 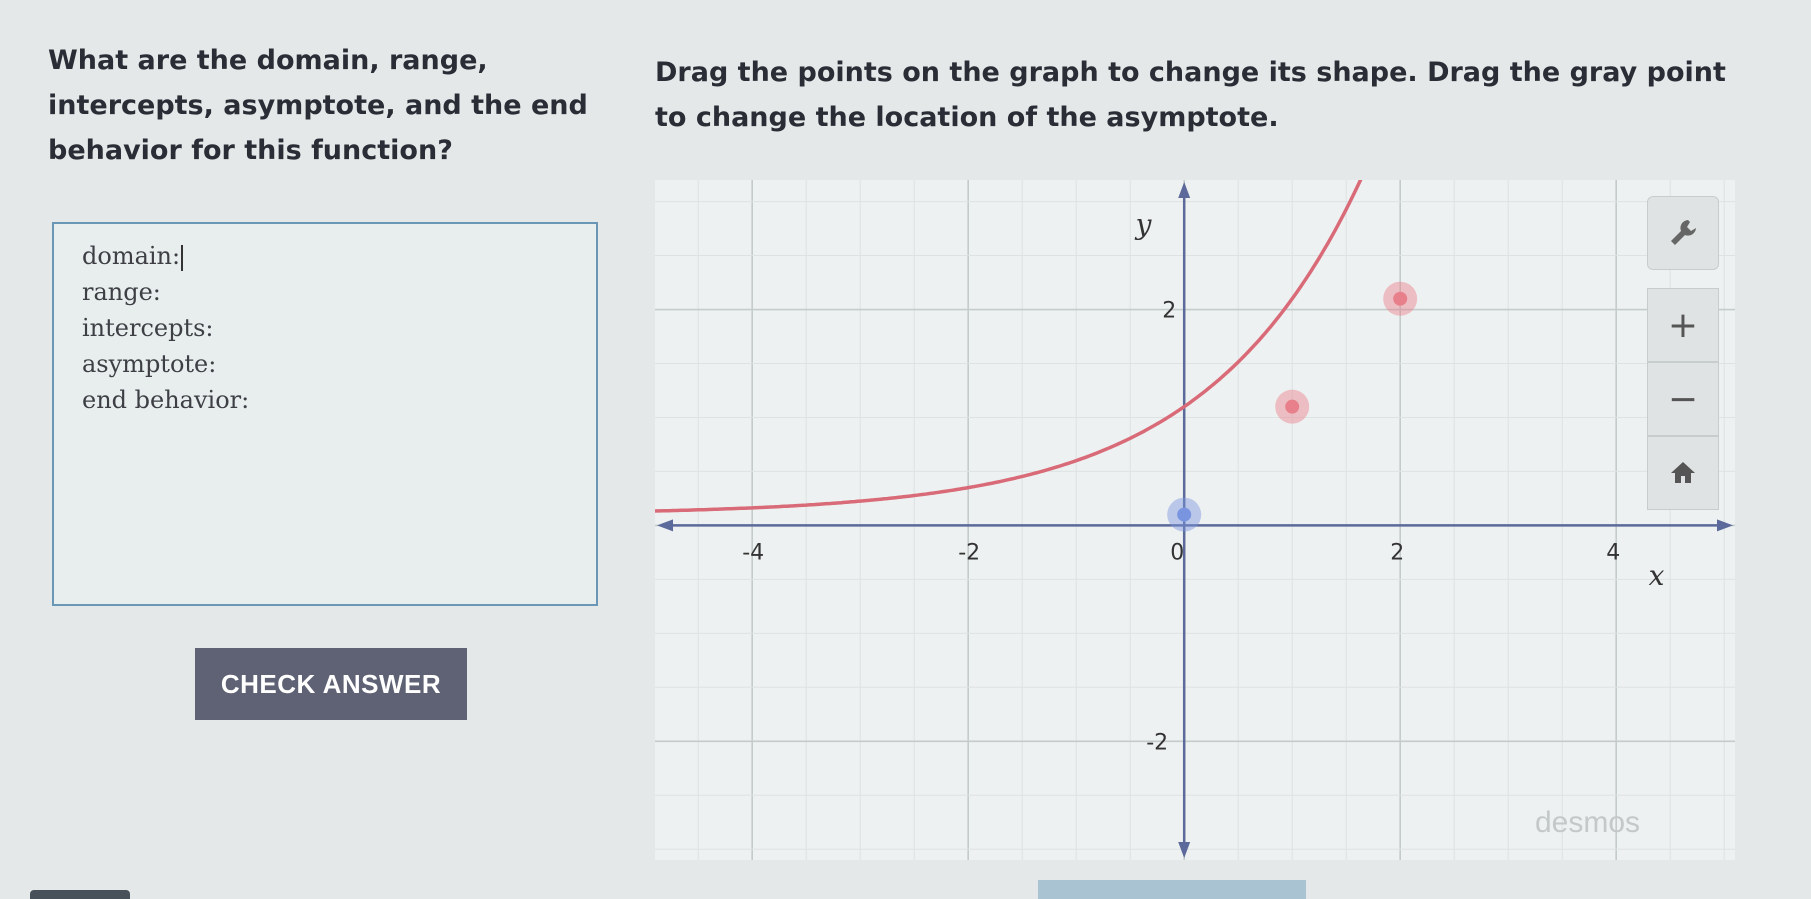 What do you see at coordinates (331, 684) in the screenshot?
I see `check-answer-button: CHECK ANSWER` at bounding box center [331, 684].